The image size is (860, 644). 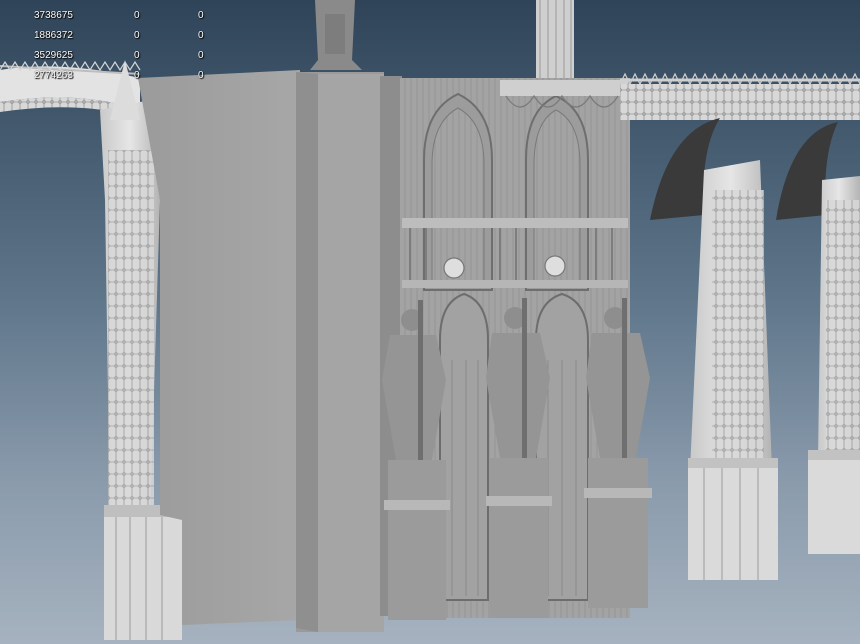 I want to click on knight-statue, so click(x=519, y=458).